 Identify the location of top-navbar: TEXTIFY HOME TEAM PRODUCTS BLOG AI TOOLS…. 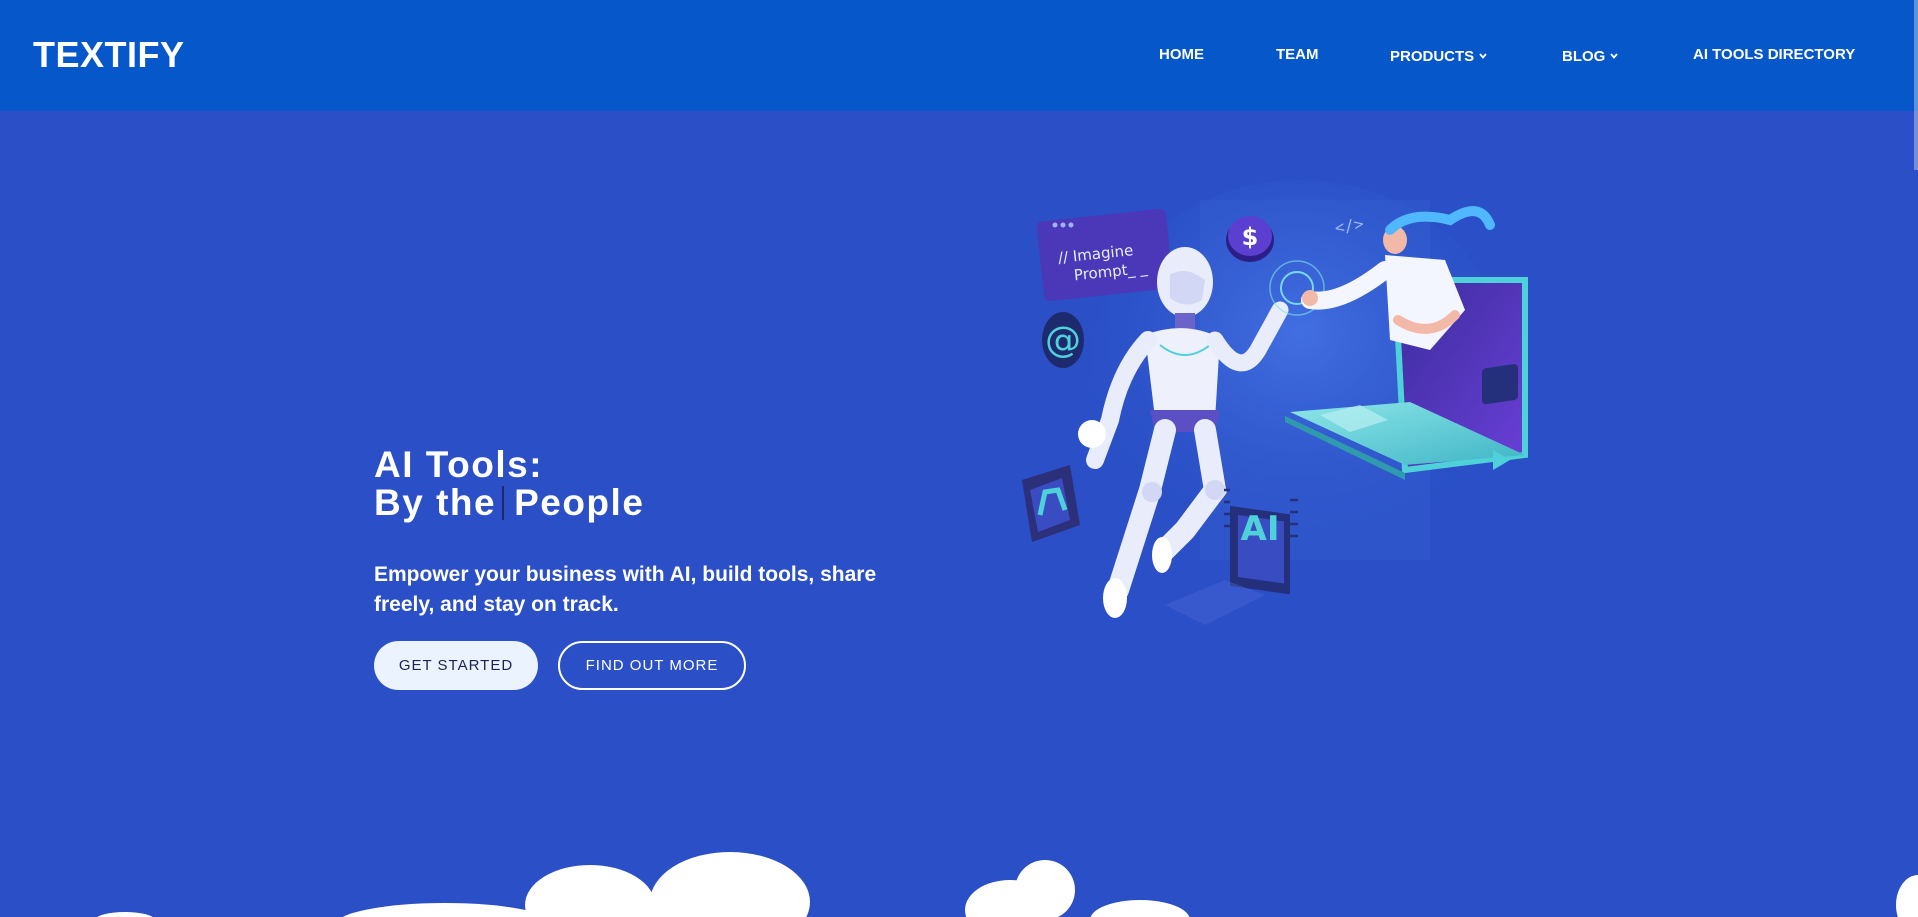
(959, 55).